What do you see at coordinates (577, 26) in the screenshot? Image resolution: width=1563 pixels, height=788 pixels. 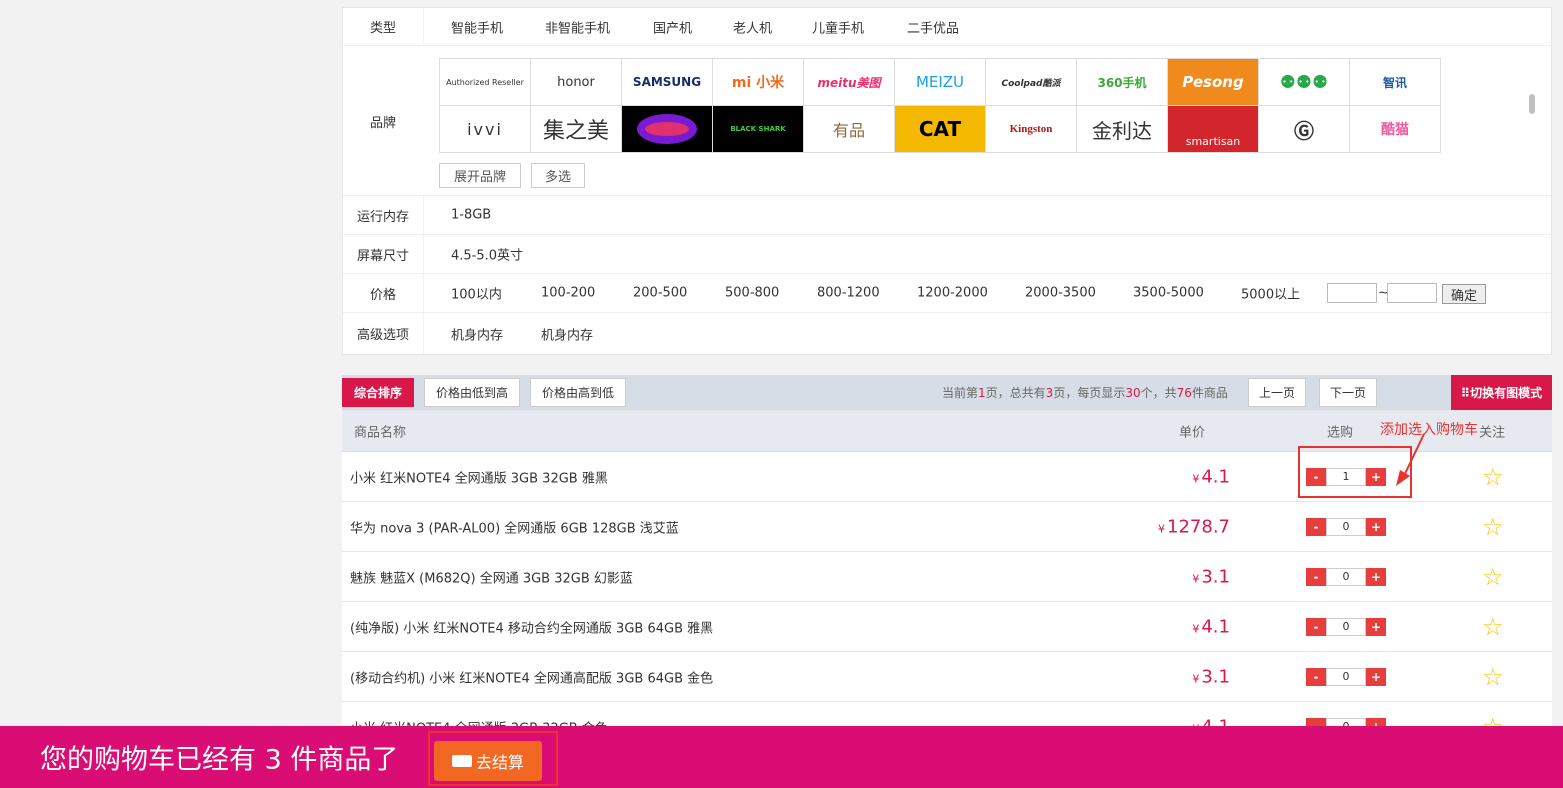 I see `type-option: 非智能手机` at bounding box center [577, 26].